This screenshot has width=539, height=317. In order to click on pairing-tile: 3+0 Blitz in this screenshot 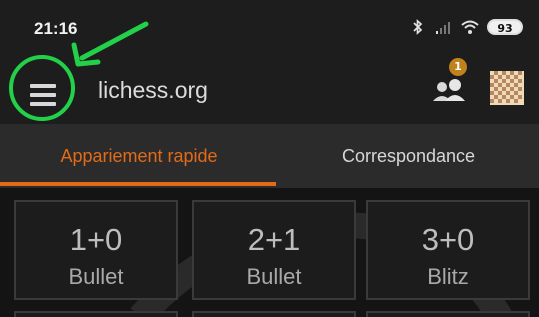, I will do `click(448, 250)`.